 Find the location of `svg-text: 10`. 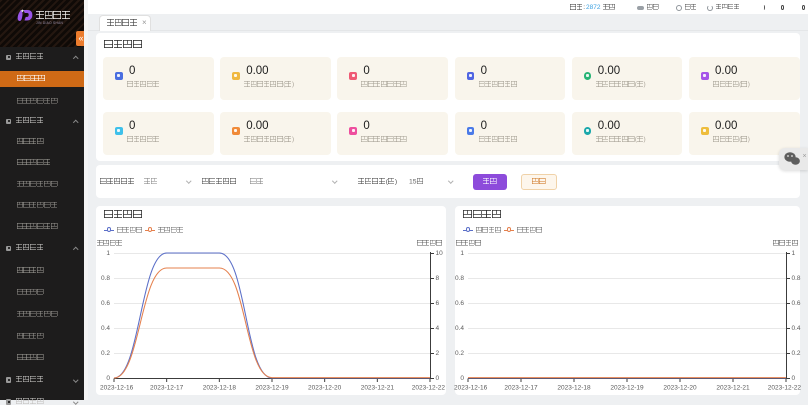

svg-text: 10 is located at coordinates (440, 253).